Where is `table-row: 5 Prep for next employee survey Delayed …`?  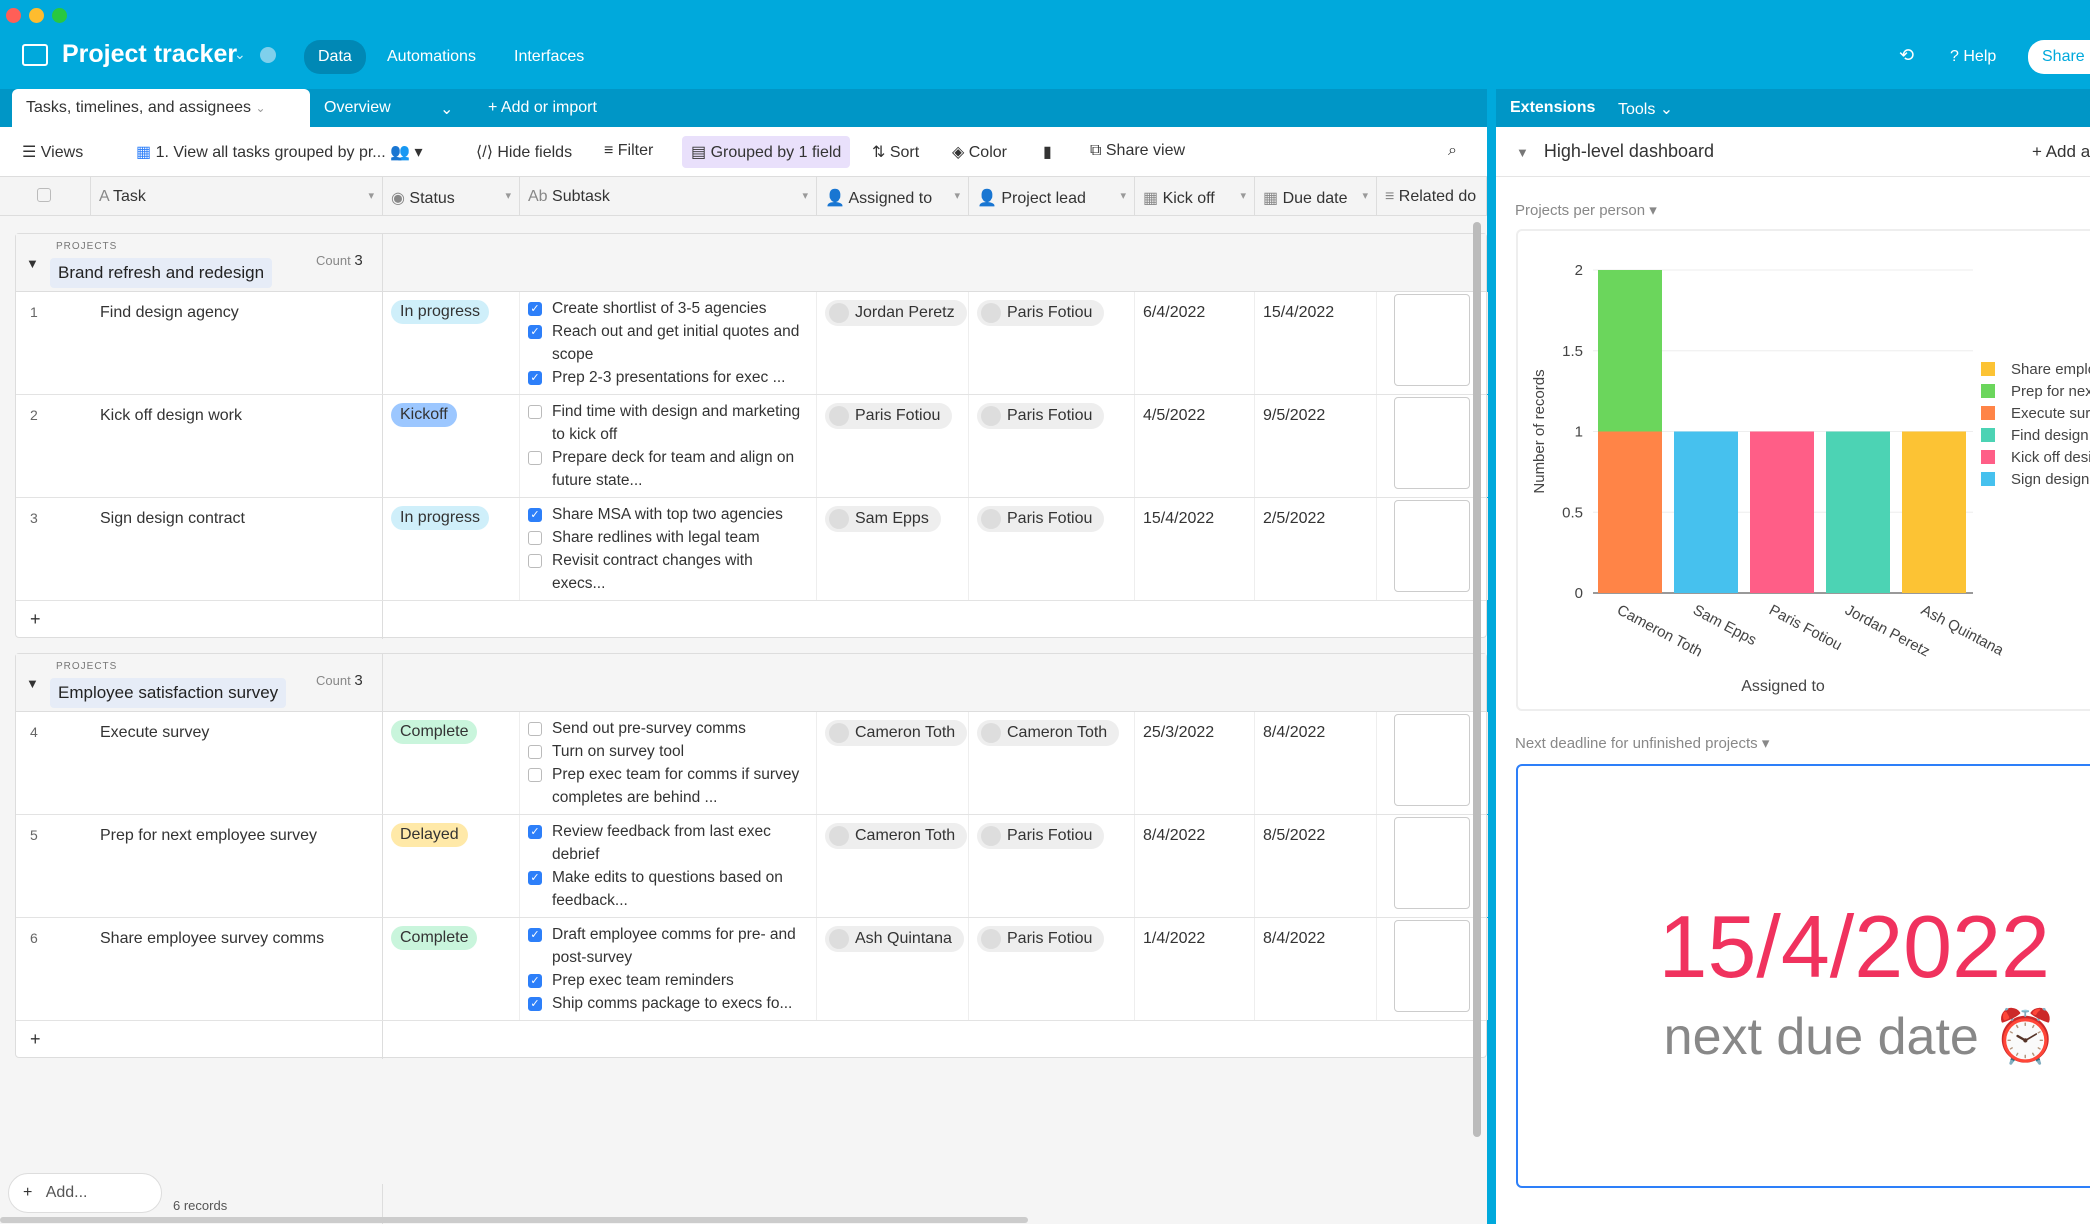
table-row: 5 Prep for next employee survey Delayed … is located at coordinates (752, 866).